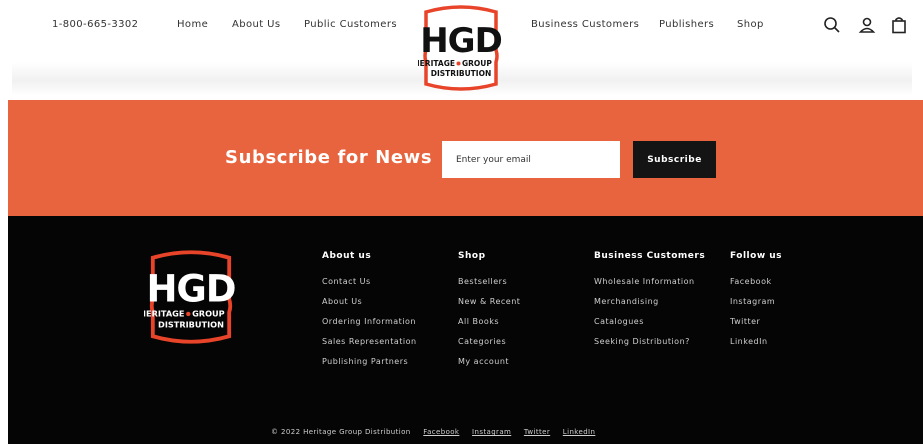 Image resolution: width=923 pixels, height=444 pixels. I want to click on nav-business-customers: Business Customers, so click(585, 24).